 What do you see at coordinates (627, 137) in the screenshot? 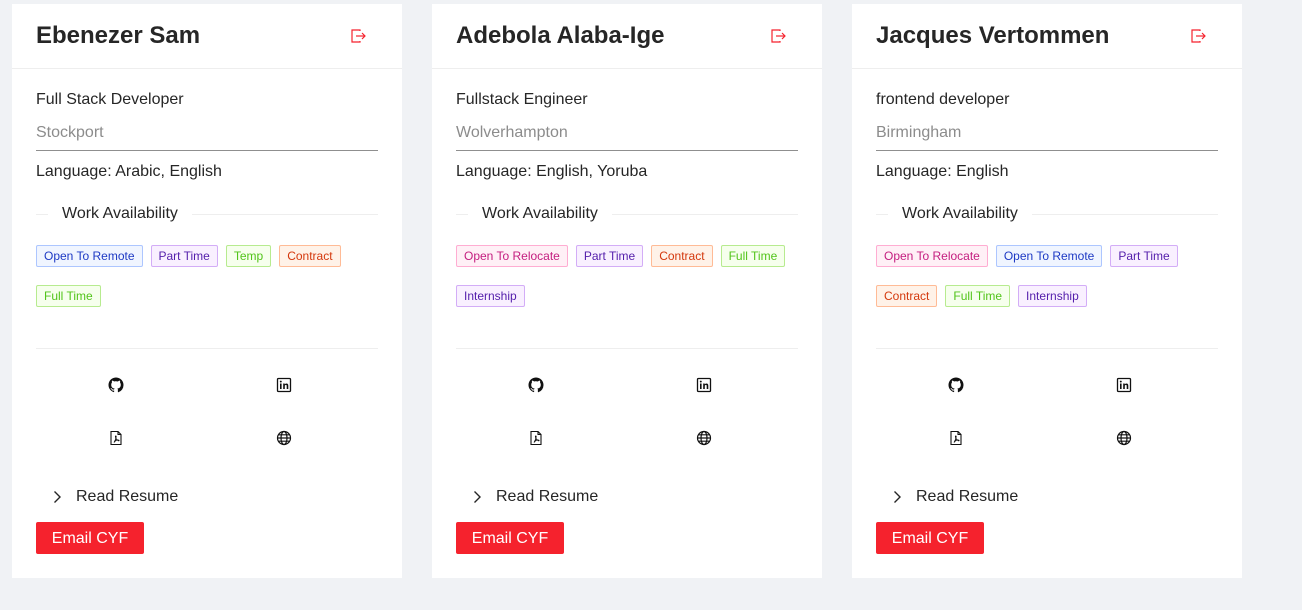
I see `location-text: Wolverhampton` at bounding box center [627, 137].